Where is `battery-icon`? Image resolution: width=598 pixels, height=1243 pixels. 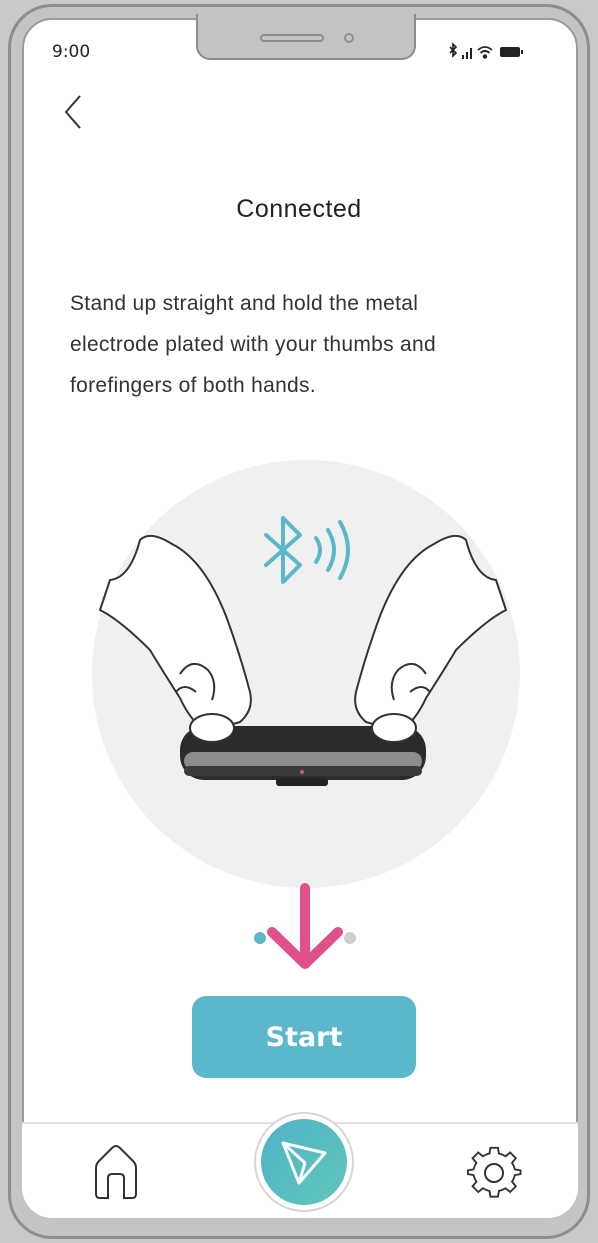
battery-icon is located at coordinates (511, 52).